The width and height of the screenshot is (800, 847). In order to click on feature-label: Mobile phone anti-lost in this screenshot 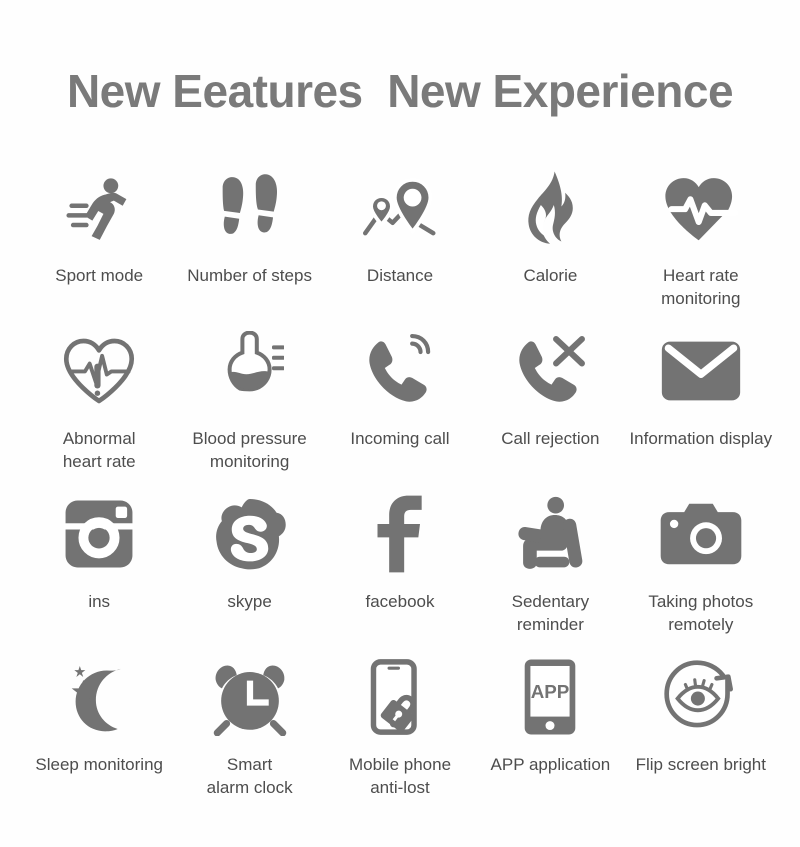, I will do `click(400, 776)`.